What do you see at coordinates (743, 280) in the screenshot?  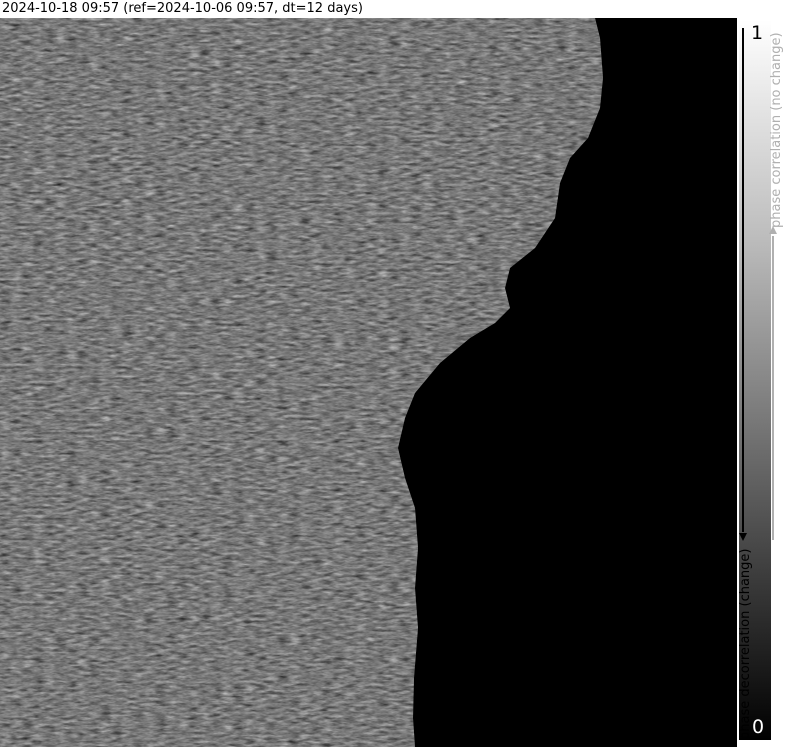 I see `arrow-down-icon` at bounding box center [743, 280].